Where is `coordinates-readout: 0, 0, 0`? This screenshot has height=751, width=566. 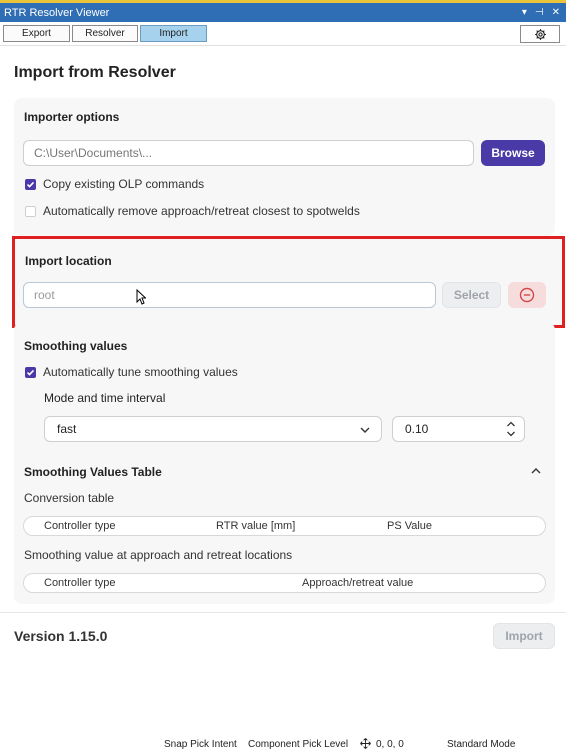 coordinates-readout: 0, 0, 0 is located at coordinates (390, 744).